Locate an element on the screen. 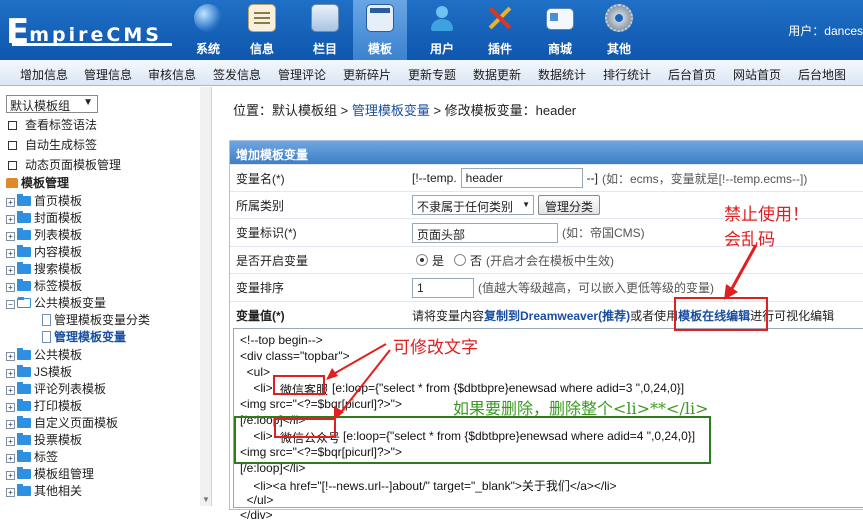 The height and width of the screenshot is (522, 863). nav-shop: 商城 is located at coordinates (560, 30).